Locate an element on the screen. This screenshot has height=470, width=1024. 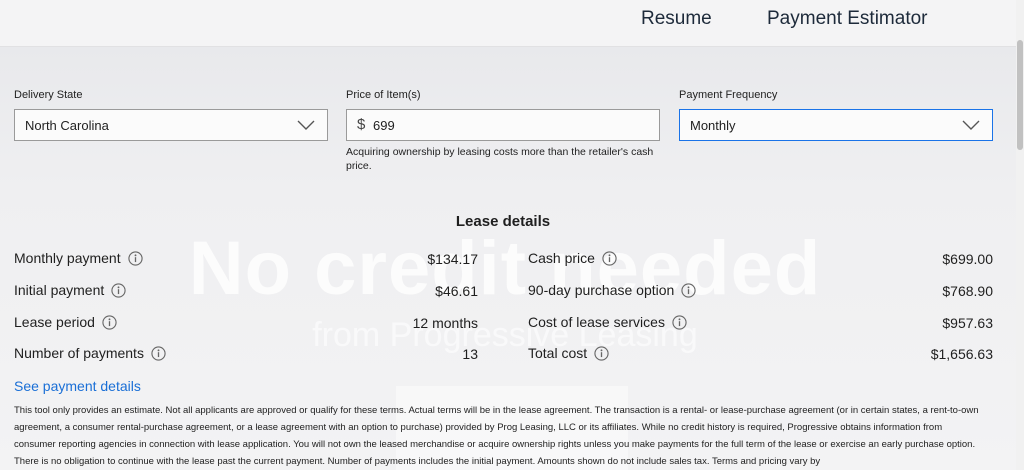
lease-row-label: Monthly payment is located at coordinates (78, 258).